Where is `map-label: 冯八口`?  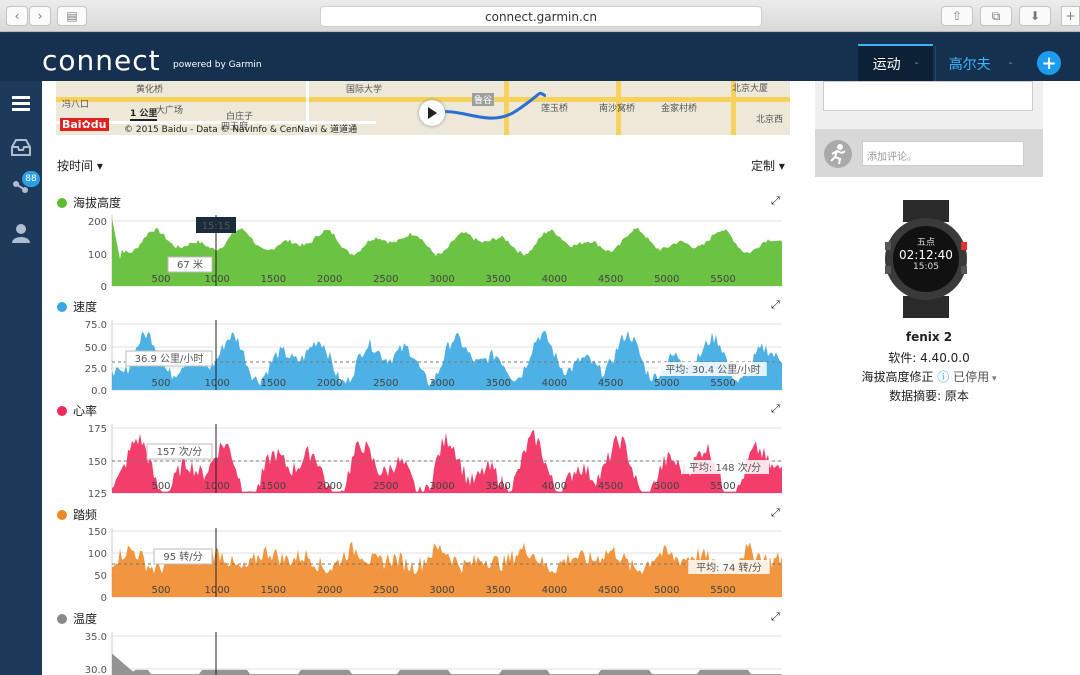
map-label: 冯八口 is located at coordinates (76, 105).